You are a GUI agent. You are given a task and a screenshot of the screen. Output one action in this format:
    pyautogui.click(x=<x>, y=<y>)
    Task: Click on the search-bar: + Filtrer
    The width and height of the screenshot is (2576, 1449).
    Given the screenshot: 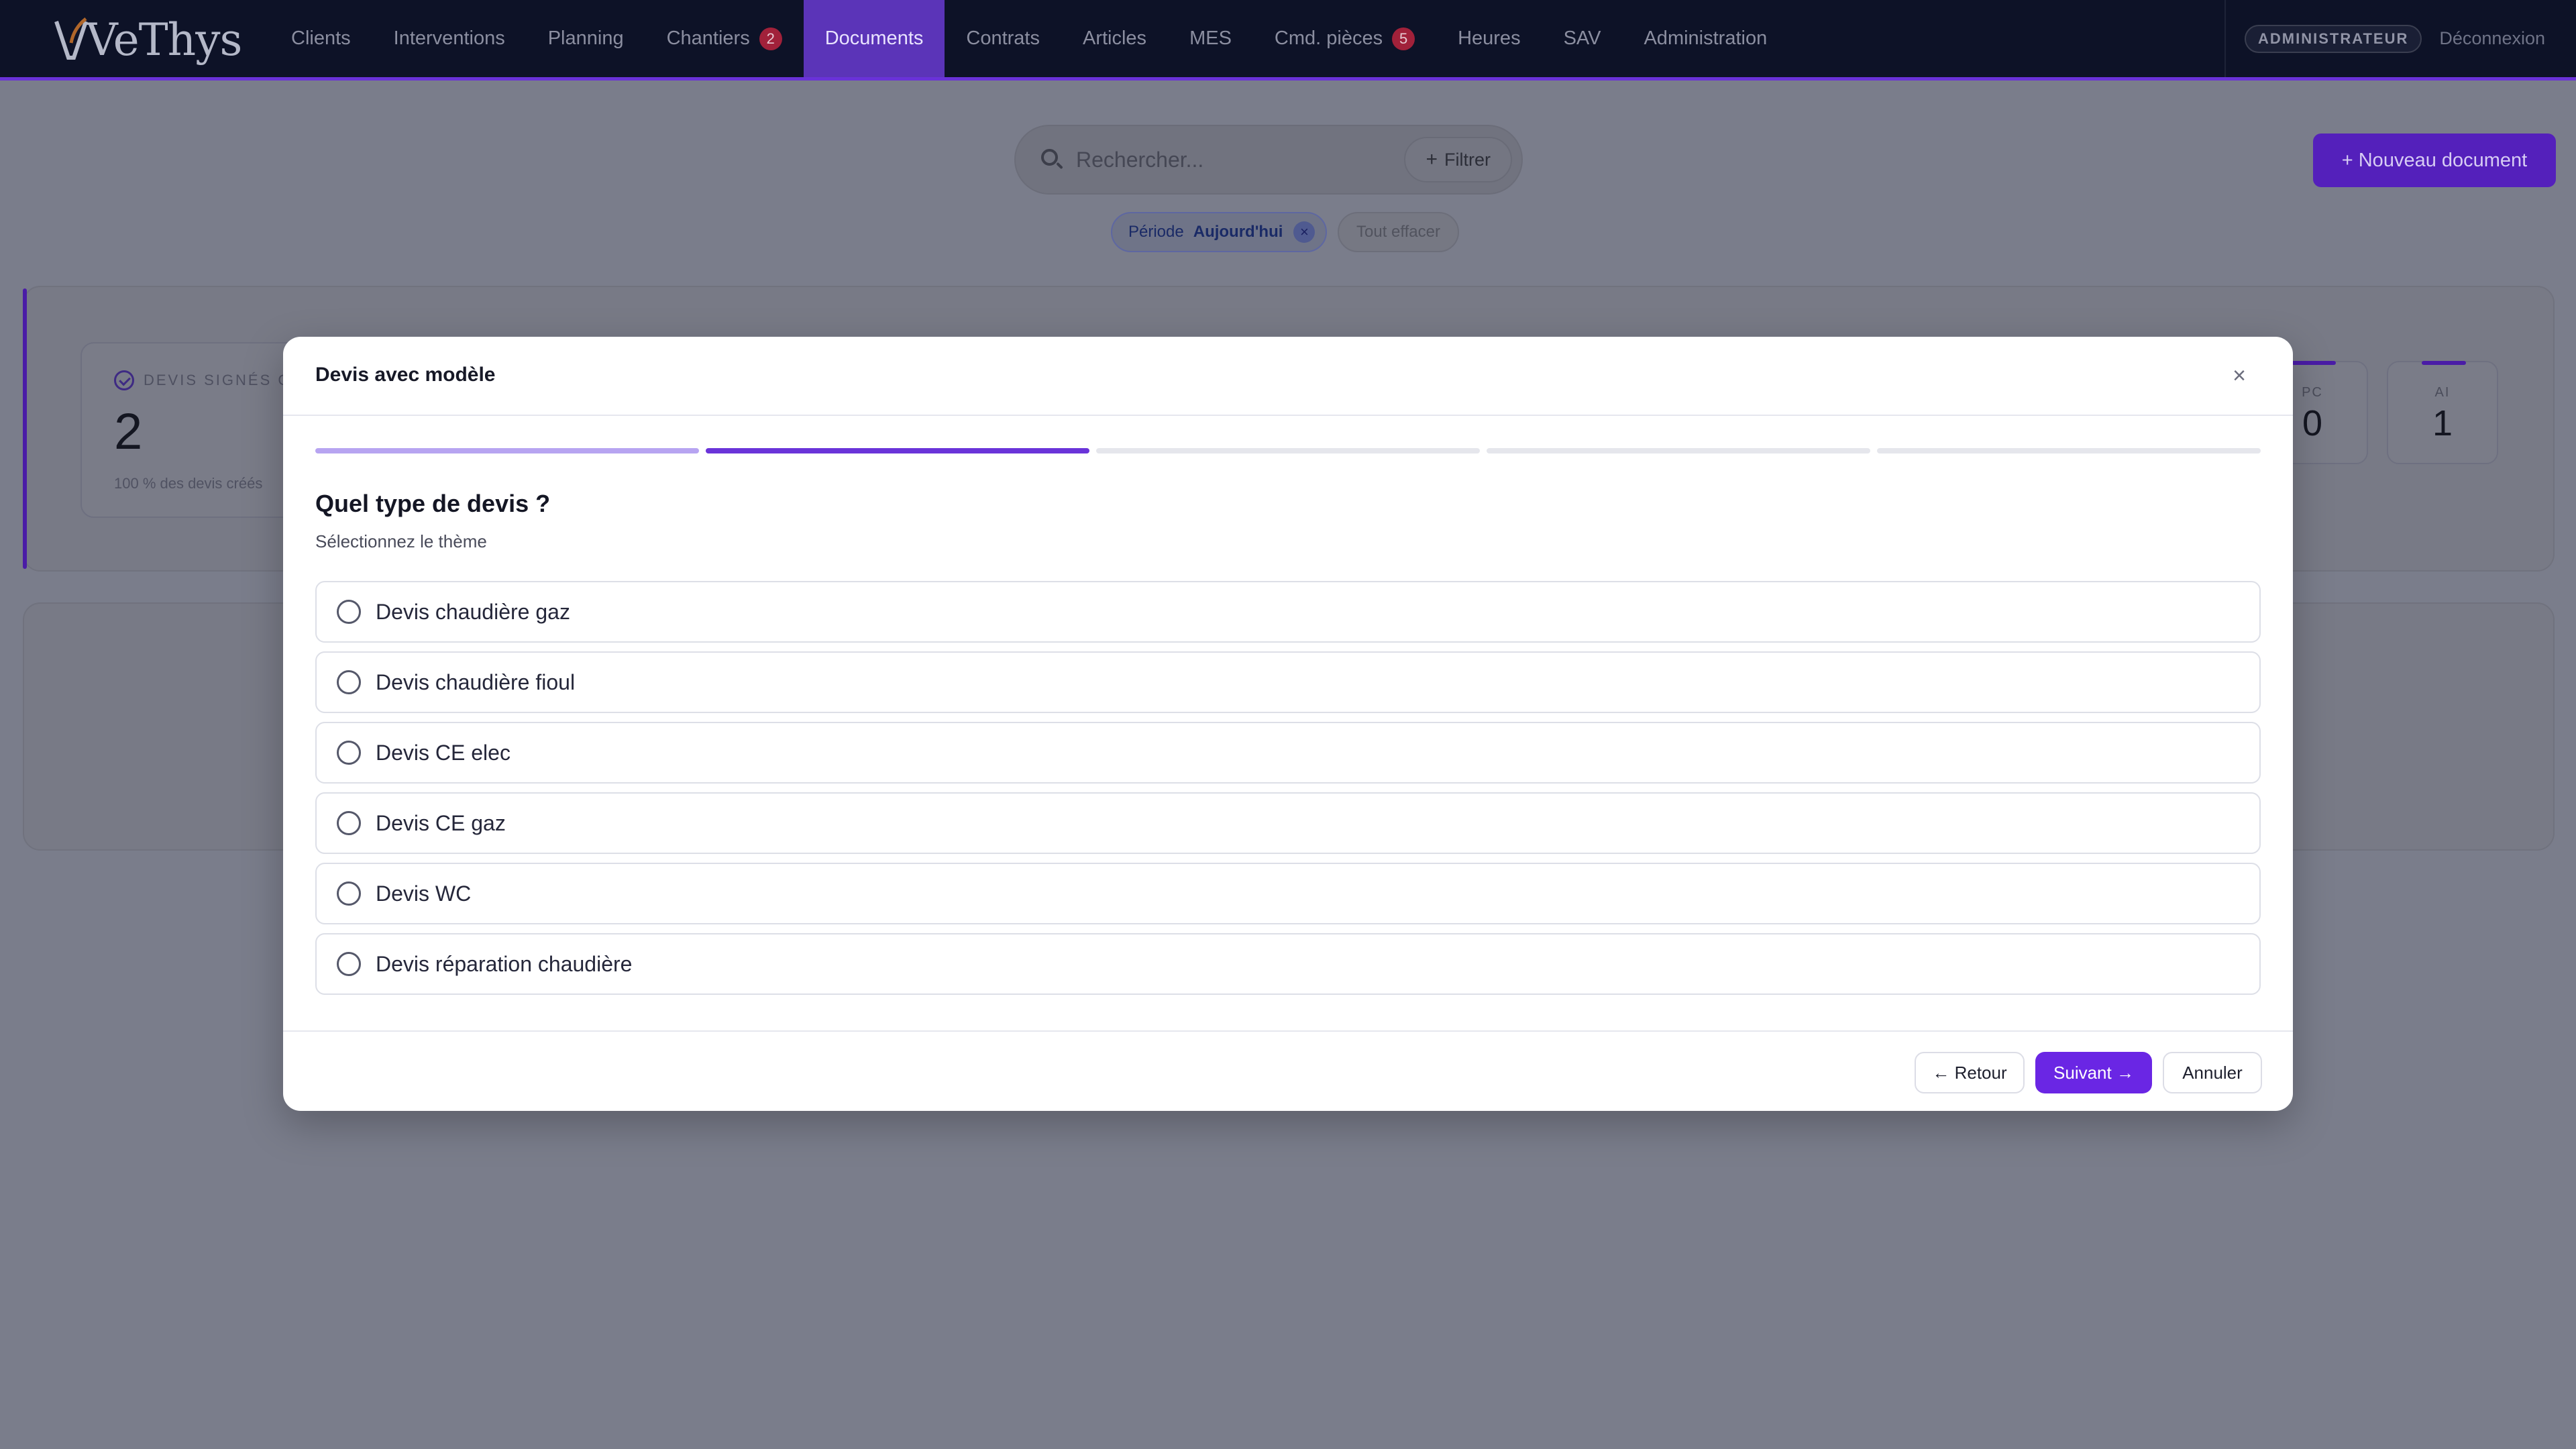 What is the action you would take?
    pyautogui.click(x=1268, y=160)
    